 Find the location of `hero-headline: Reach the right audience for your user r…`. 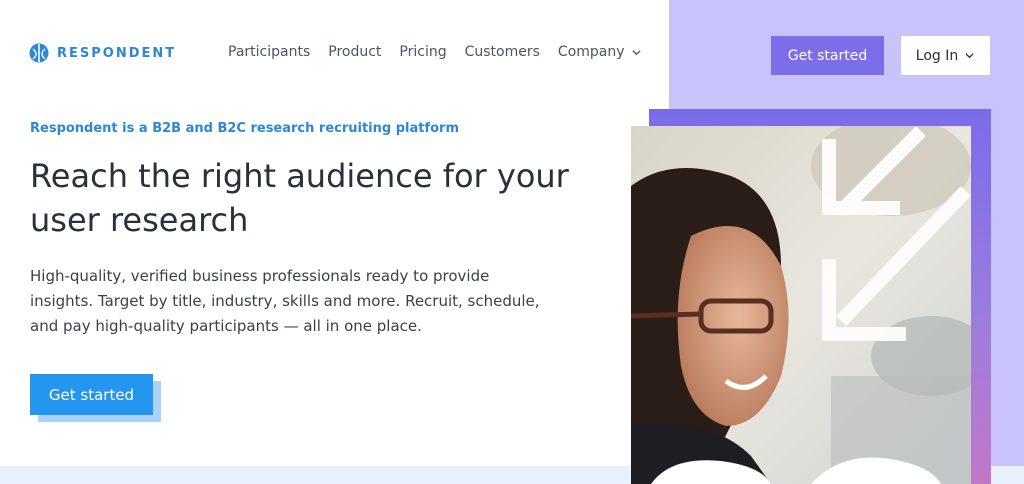

hero-headline: Reach the right audience for your user r… is located at coordinates (310, 198).